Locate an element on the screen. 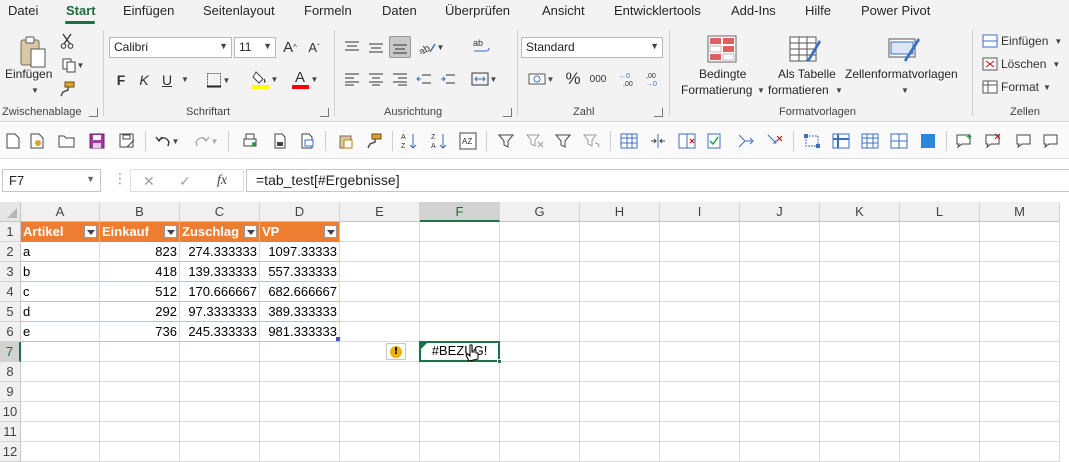  column-header-i: I is located at coordinates (700, 212).